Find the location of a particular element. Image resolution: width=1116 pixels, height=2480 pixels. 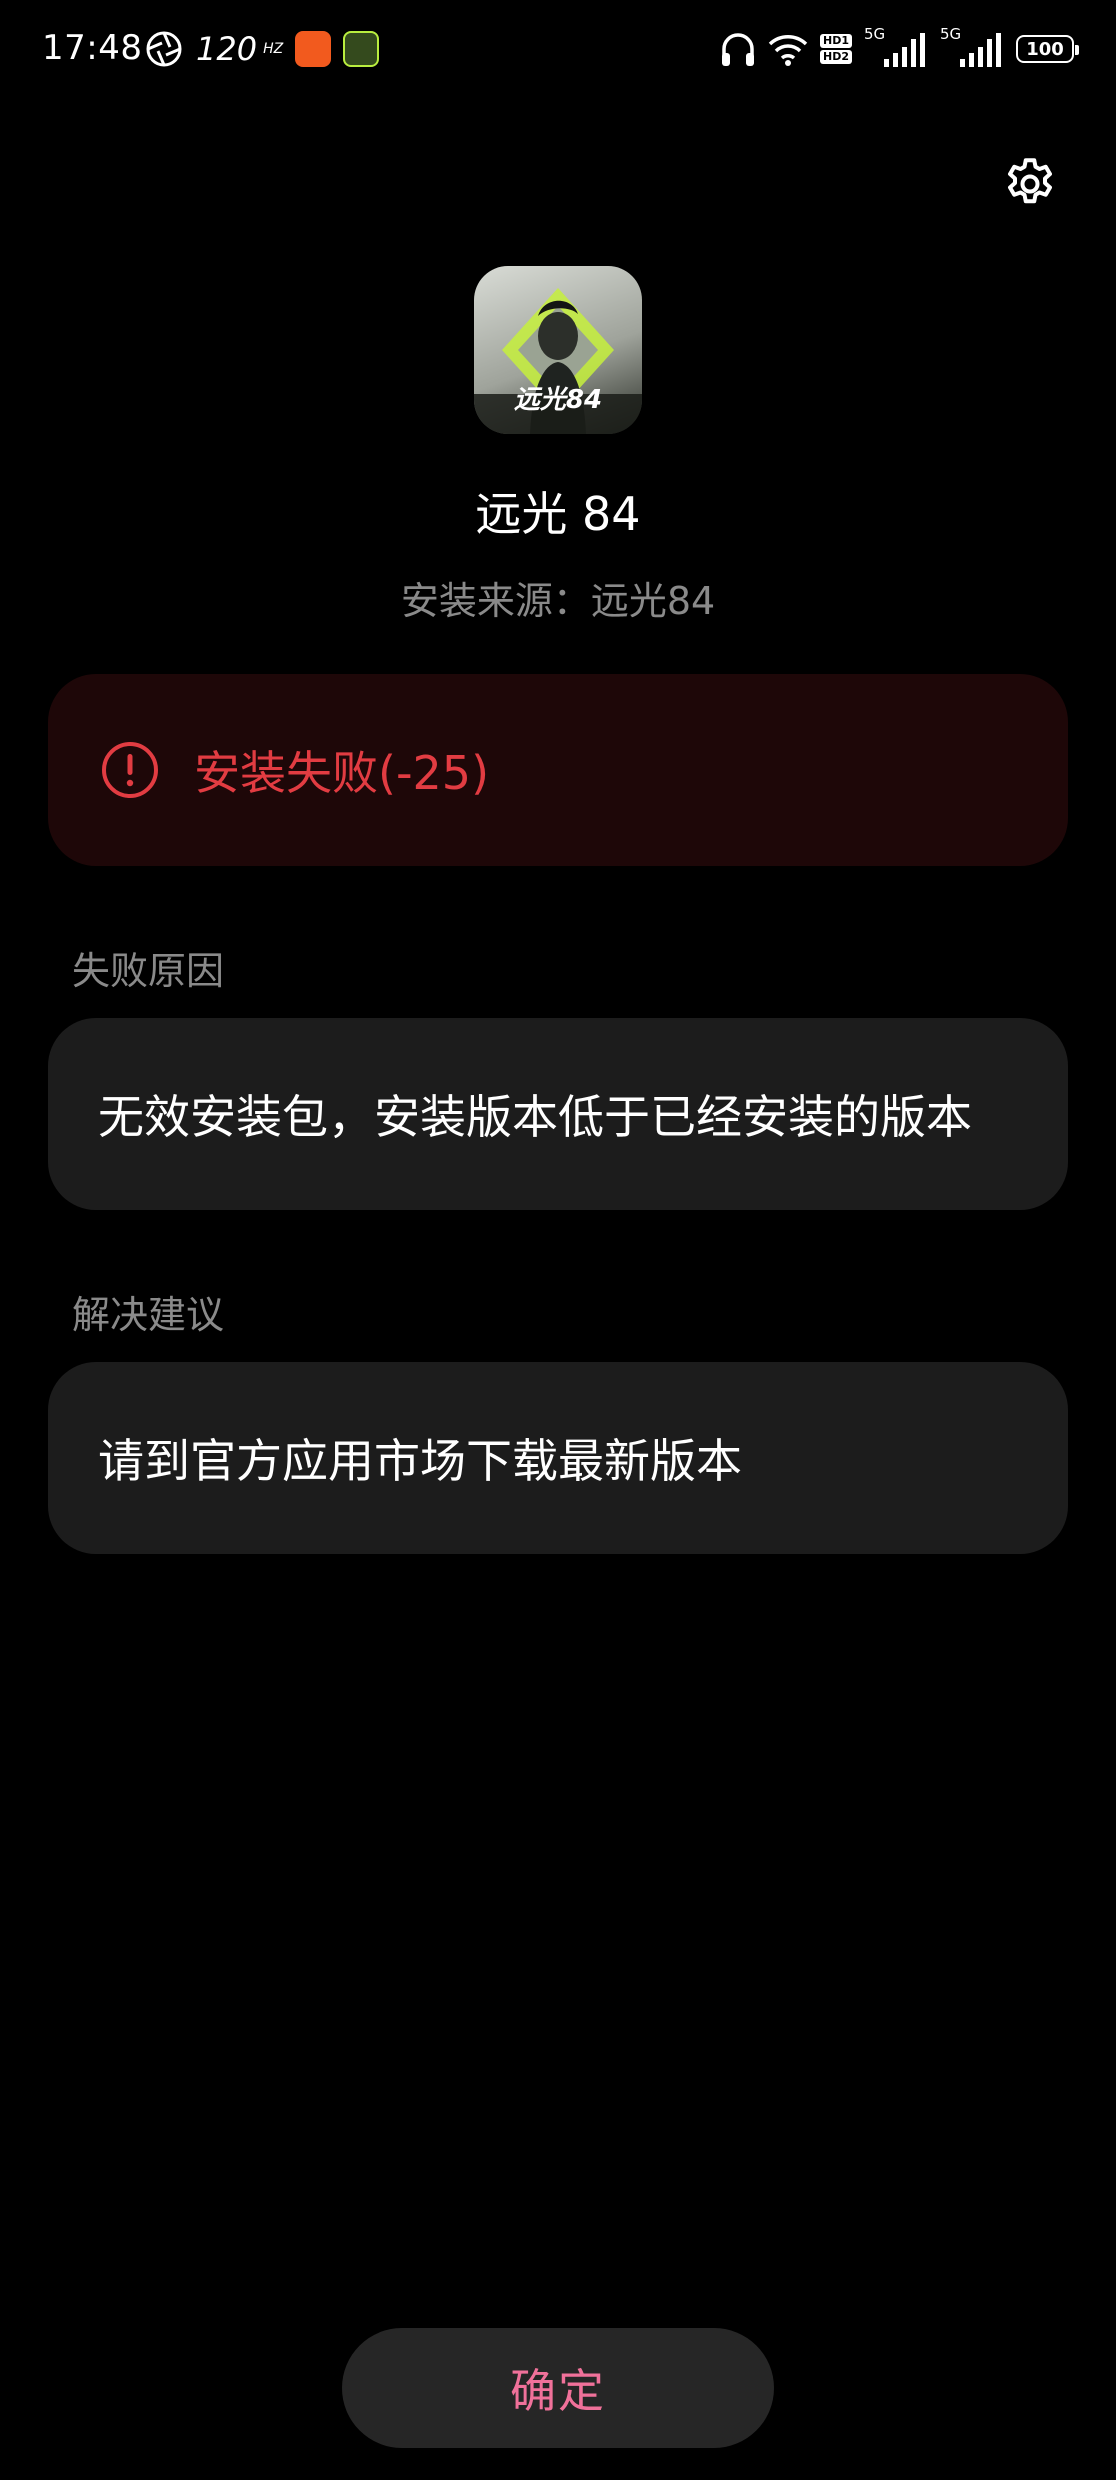

suggestion-card: 请到官方应用市场下载最新版本 is located at coordinates (558, 1458).